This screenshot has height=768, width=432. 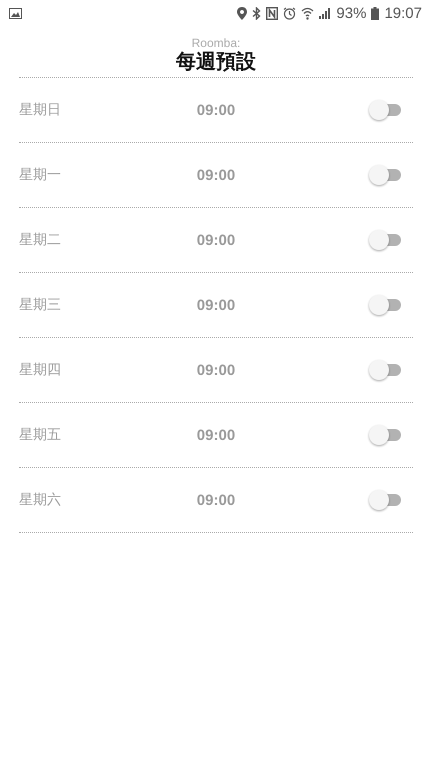 What do you see at coordinates (40, 500) in the screenshot?
I see `day-label: 星期六` at bounding box center [40, 500].